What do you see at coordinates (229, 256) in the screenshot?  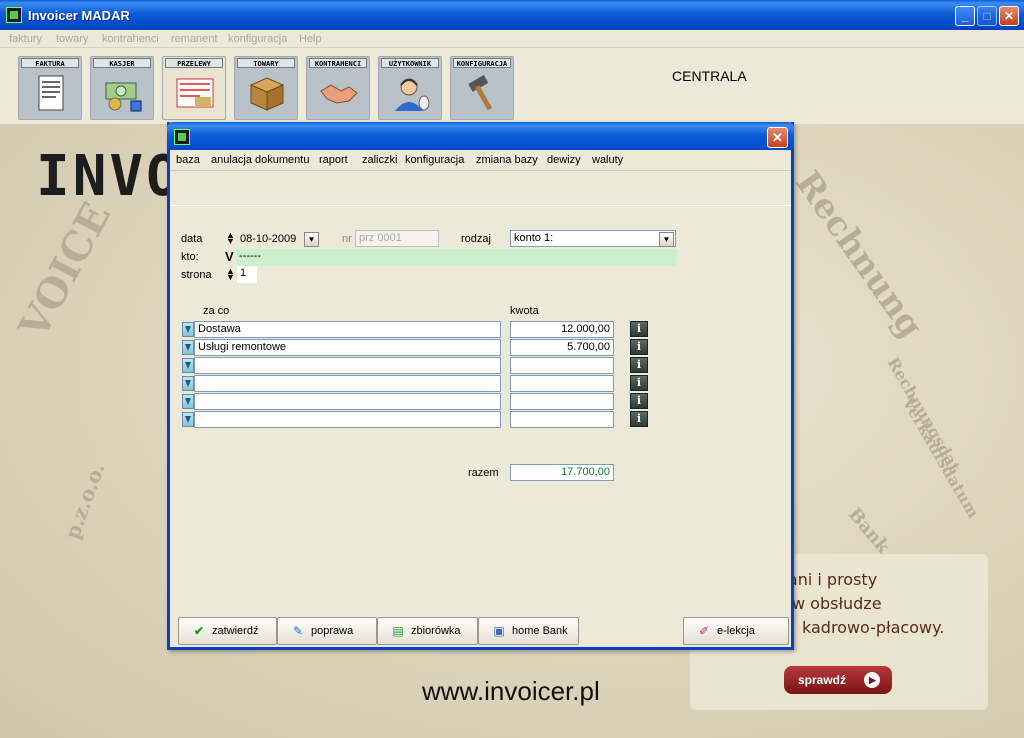 I see `kto-prefix: V` at bounding box center [229, 256].